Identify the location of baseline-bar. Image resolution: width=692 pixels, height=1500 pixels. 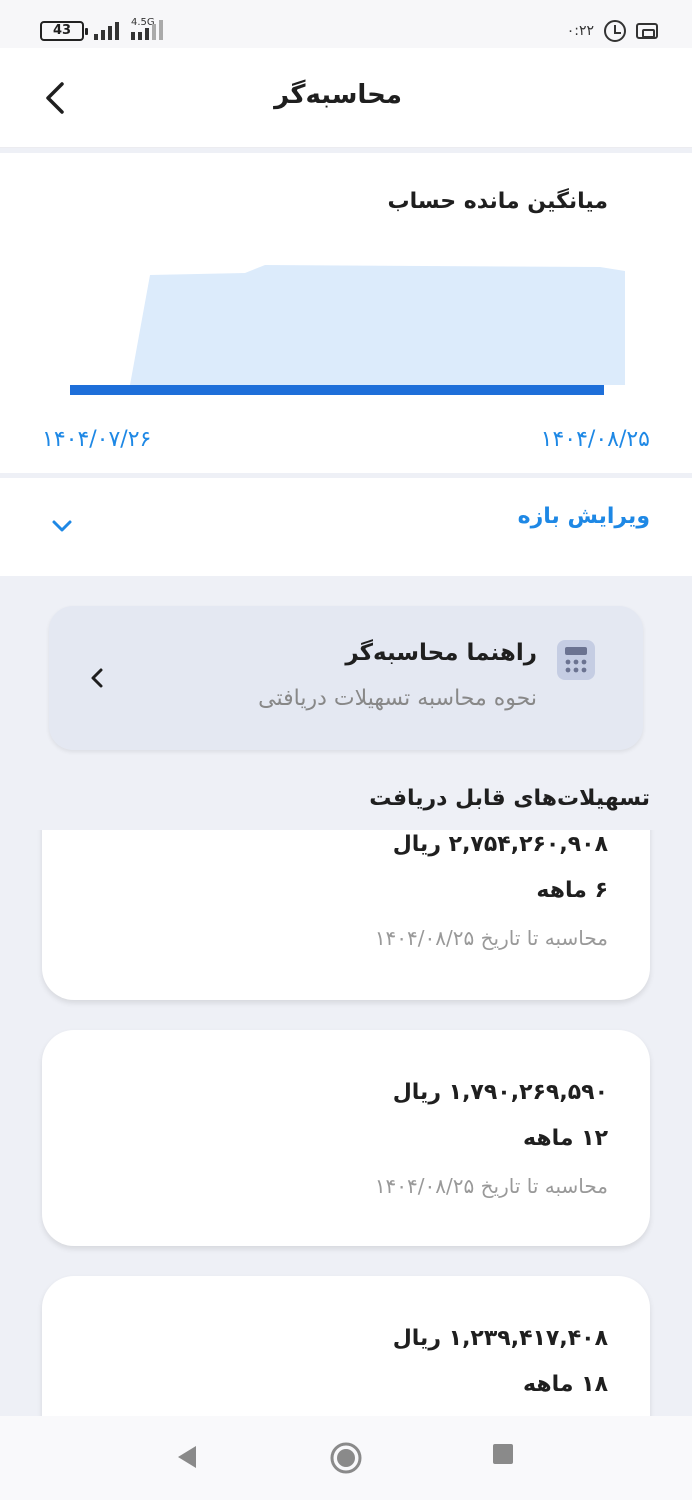
(337, 390).